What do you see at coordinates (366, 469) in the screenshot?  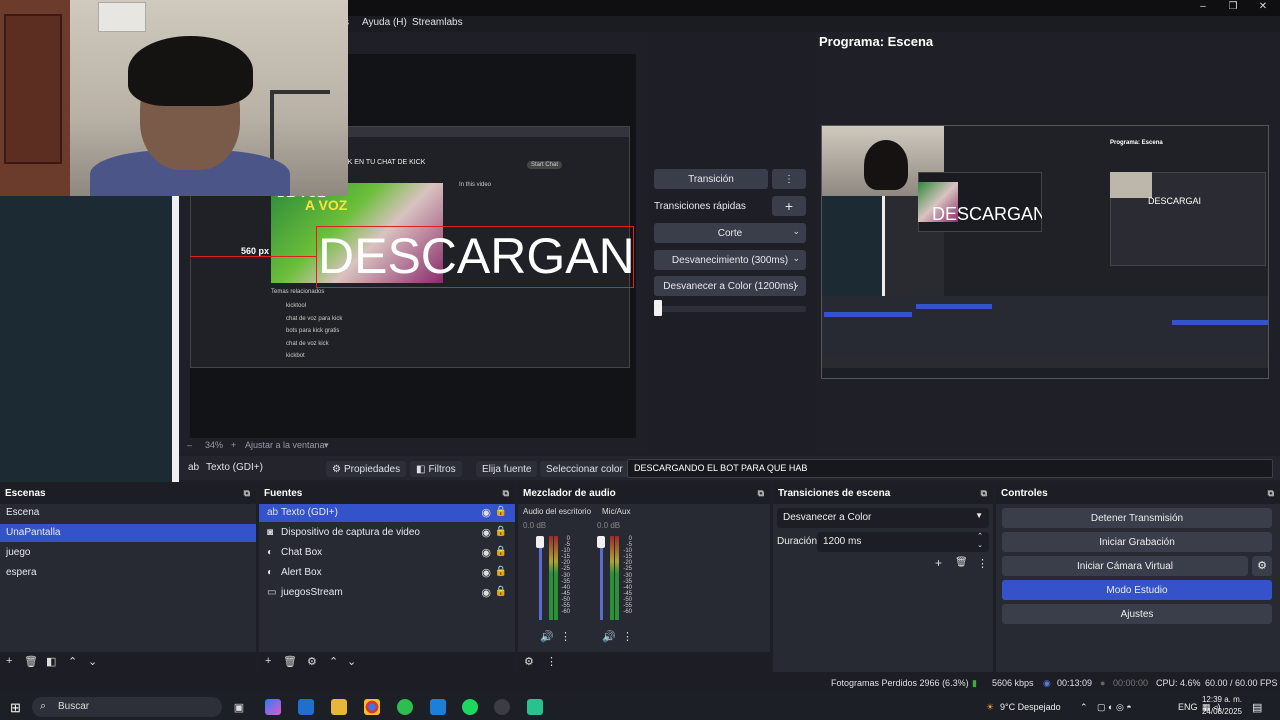 I see `properties-button: ⚙ Propiedades` at bounding box center [366, 469].